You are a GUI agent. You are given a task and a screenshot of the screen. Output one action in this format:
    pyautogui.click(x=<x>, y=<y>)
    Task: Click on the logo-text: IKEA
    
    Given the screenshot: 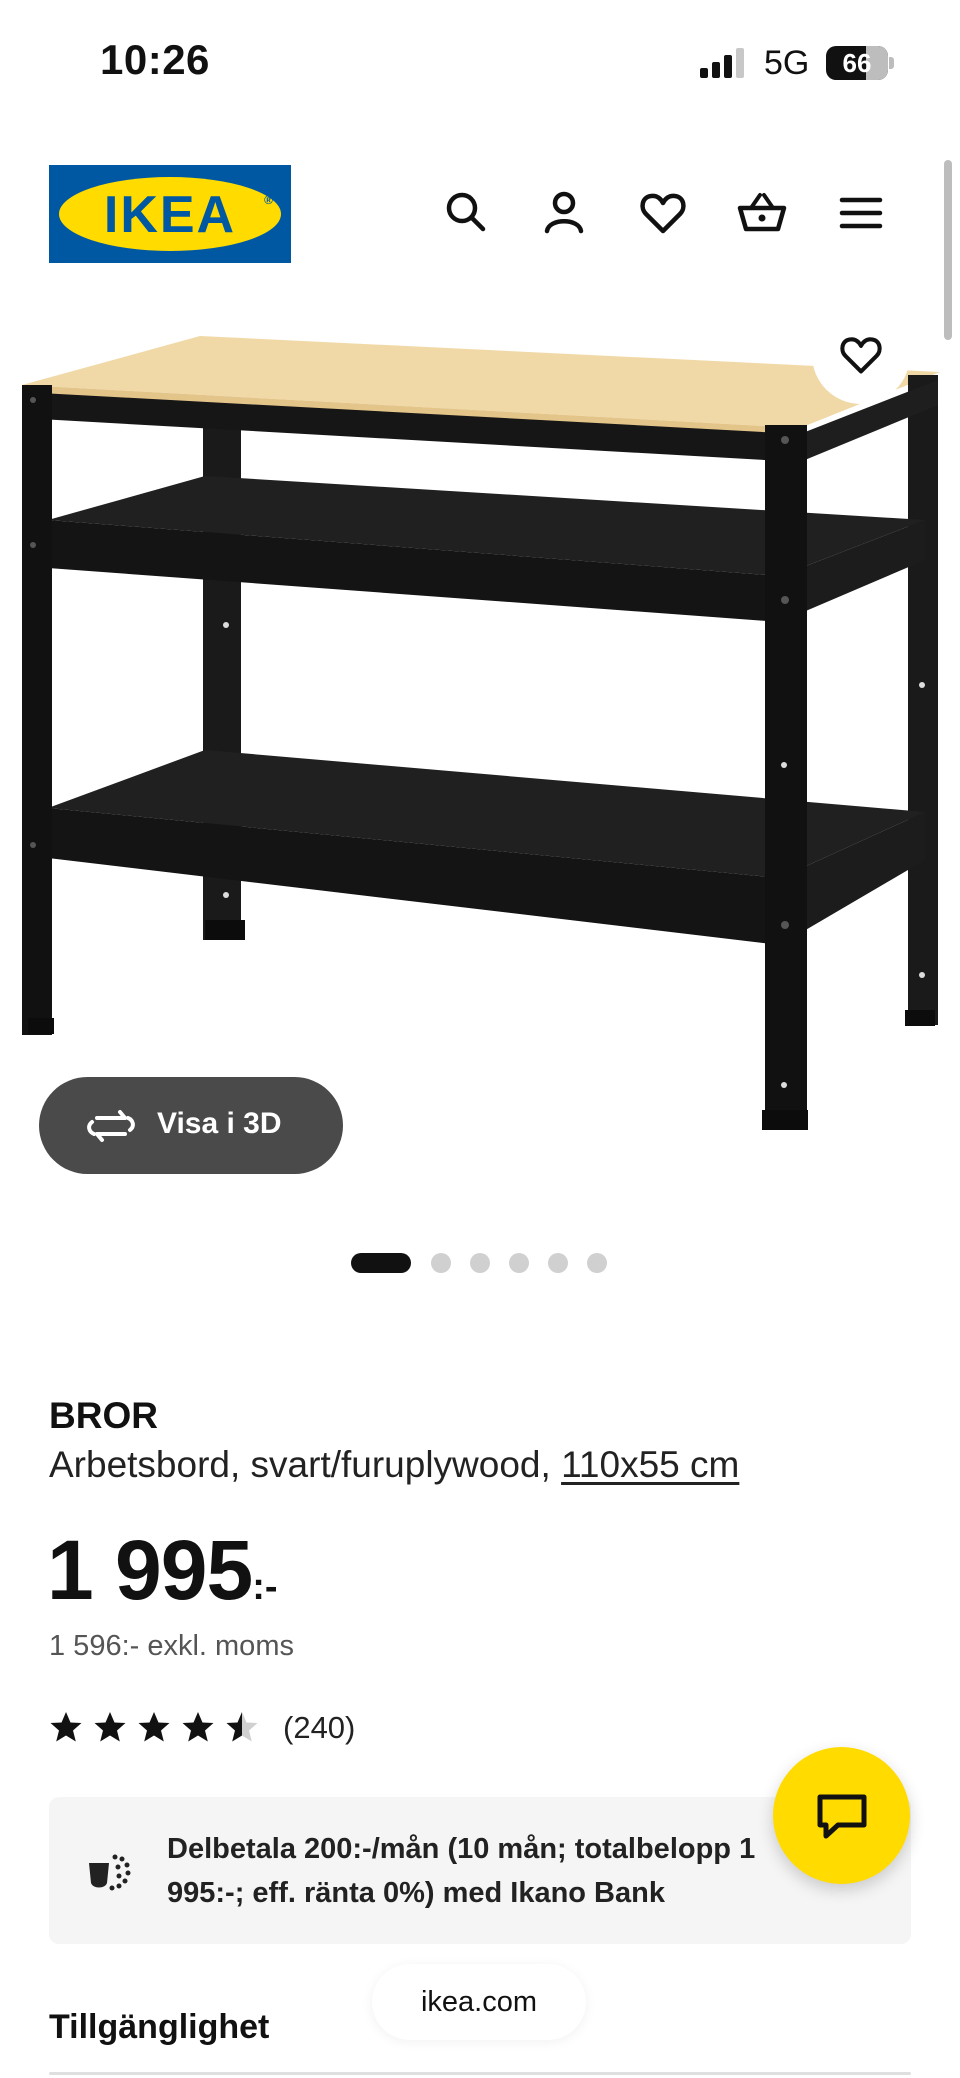 What is the action you would take?
    pyautogui.click(x=170, y=215)
    